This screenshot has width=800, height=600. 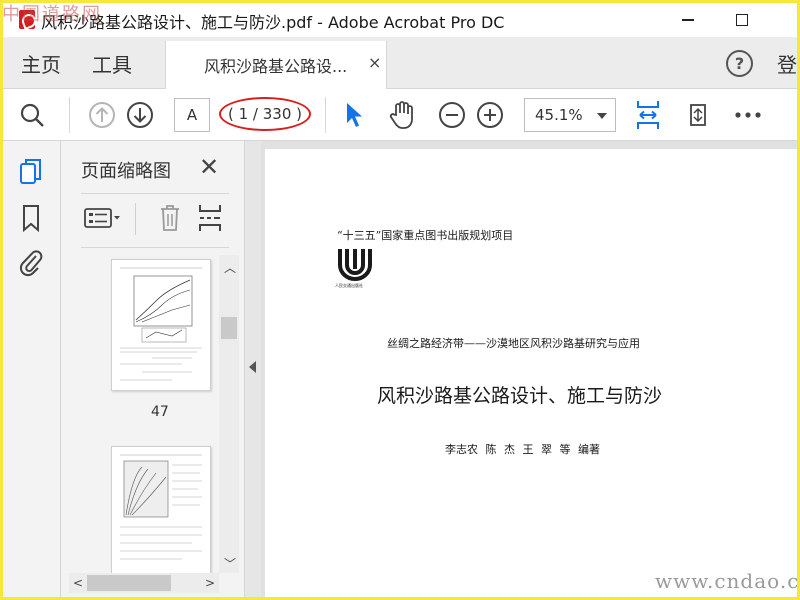 I want to click on toolbar: A ( 1 / 330 ) 45.1%, so click(x=400, y=115).